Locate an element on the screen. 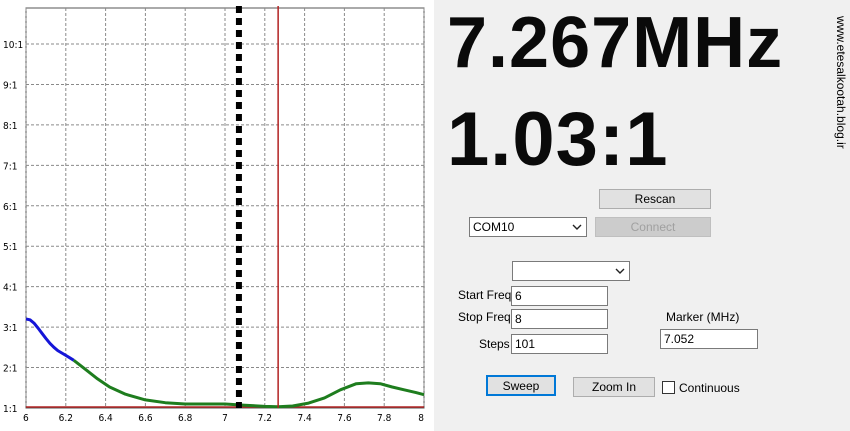 The width and height of the screenshot is (850, 431). start-freq-input: 6 is located at coordinates (559, 296).